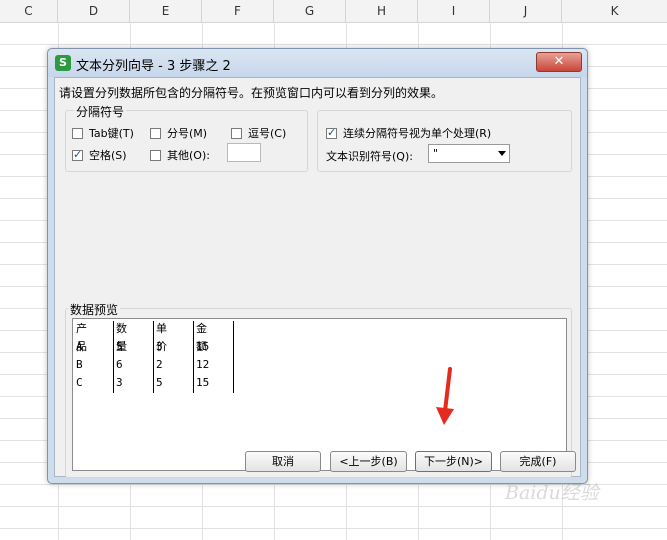  I want to click on other-checkbox, so click(155, 155).